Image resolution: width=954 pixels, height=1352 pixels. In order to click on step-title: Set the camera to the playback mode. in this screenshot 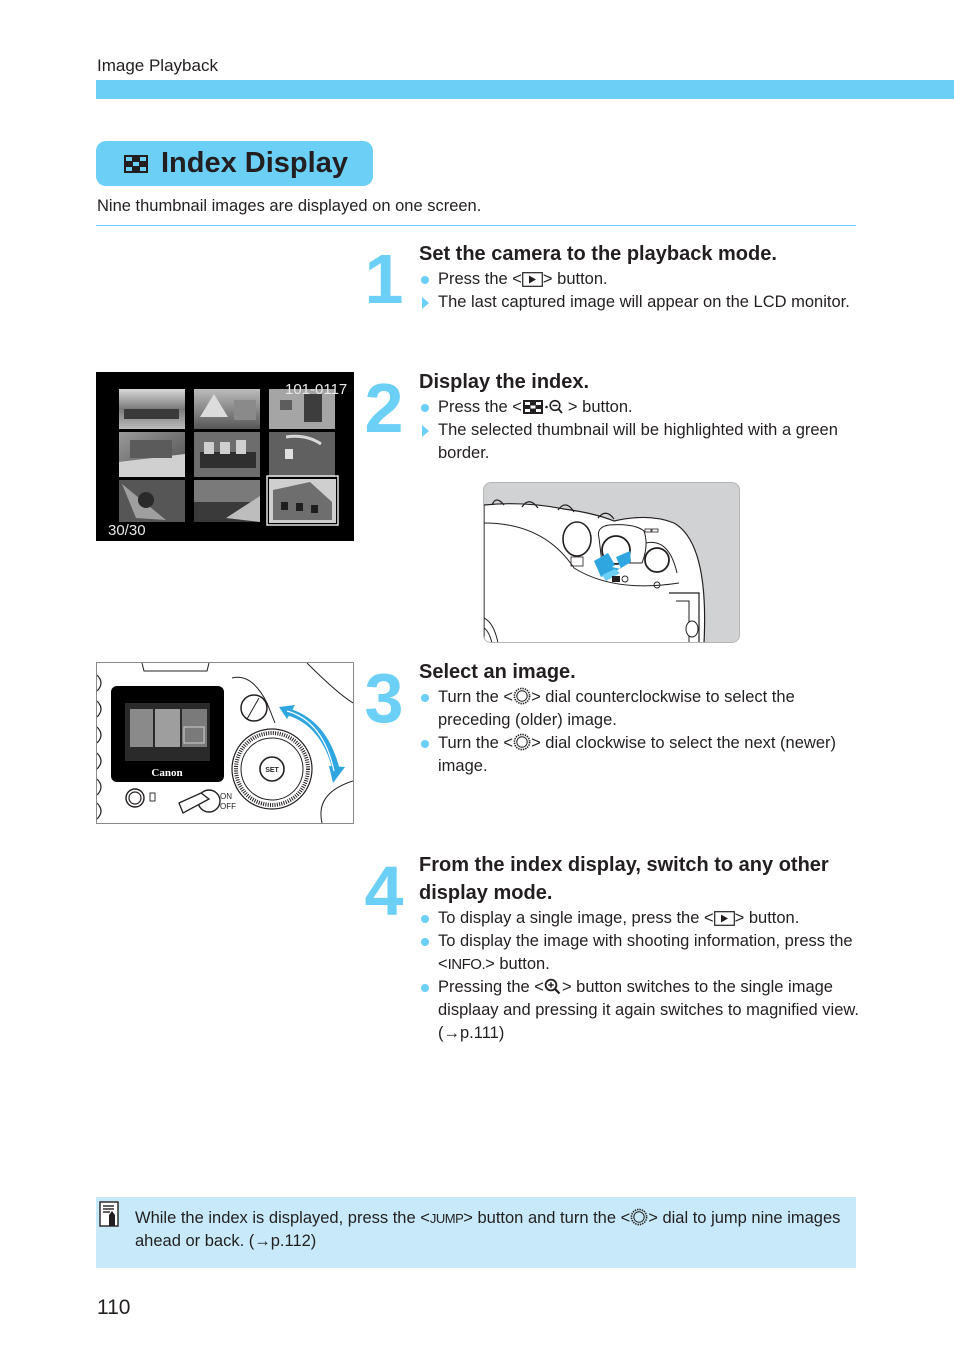, I will do `click(598, 254)`.